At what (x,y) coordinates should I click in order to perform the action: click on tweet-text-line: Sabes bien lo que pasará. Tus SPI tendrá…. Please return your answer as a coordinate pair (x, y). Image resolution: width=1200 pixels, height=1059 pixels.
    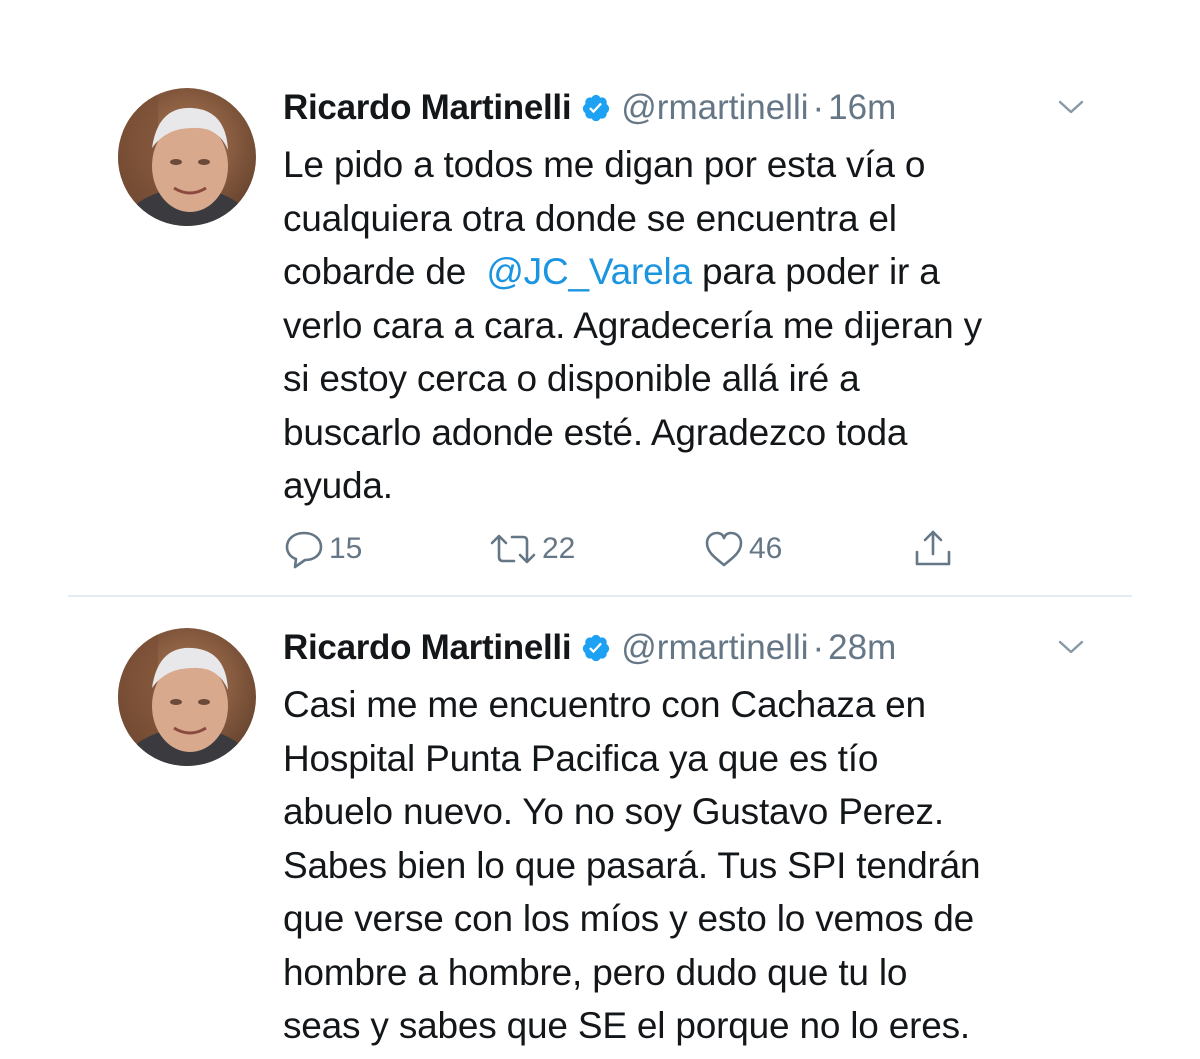
    Looking at the image, I should click on (723, 866).